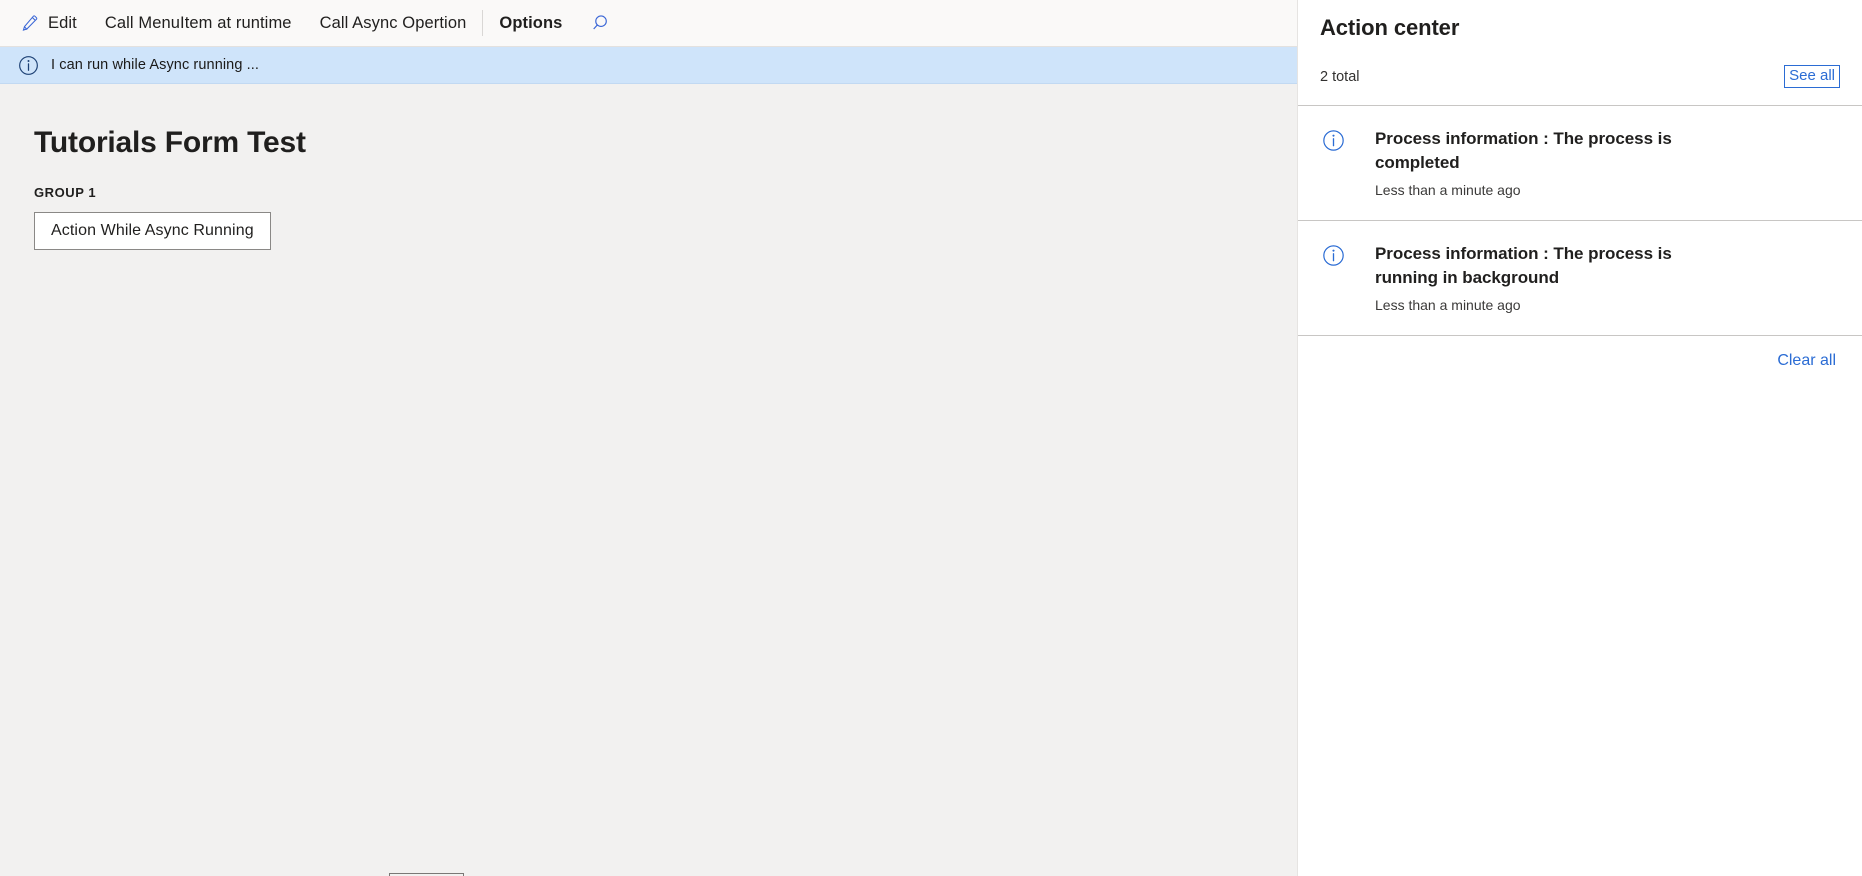 This screenshot has width=1862, height=876. I want to click on command-call-menuitem-at-runtime: Call MenuItem at runtime, so click(198, 23).